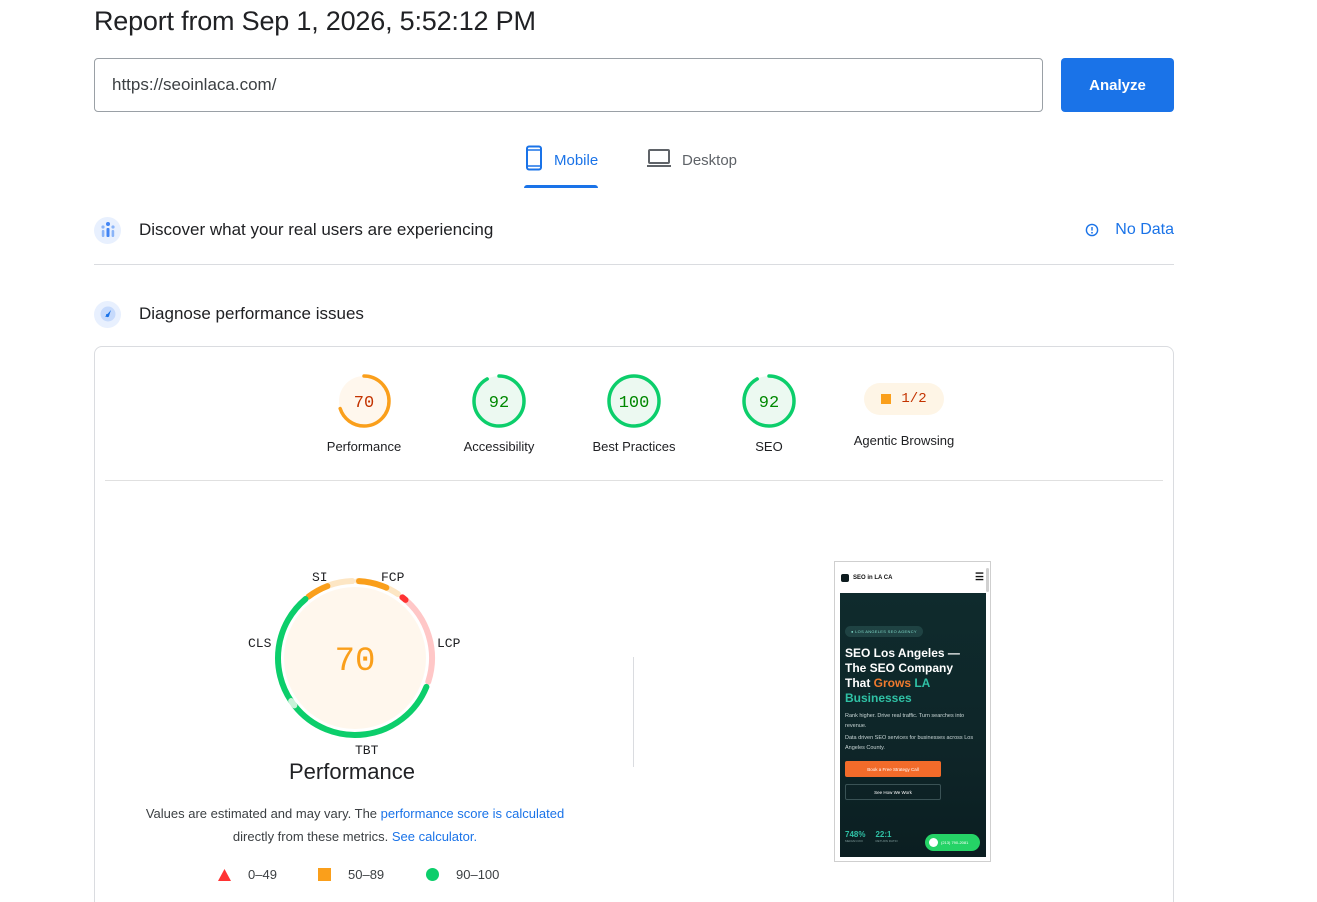  What do you see at coordinates (315, 21) in the screenshot?
I see `page-title: Report from Sep 1, 2026, 5:52:12 PM` at bounding box center [315, 21].